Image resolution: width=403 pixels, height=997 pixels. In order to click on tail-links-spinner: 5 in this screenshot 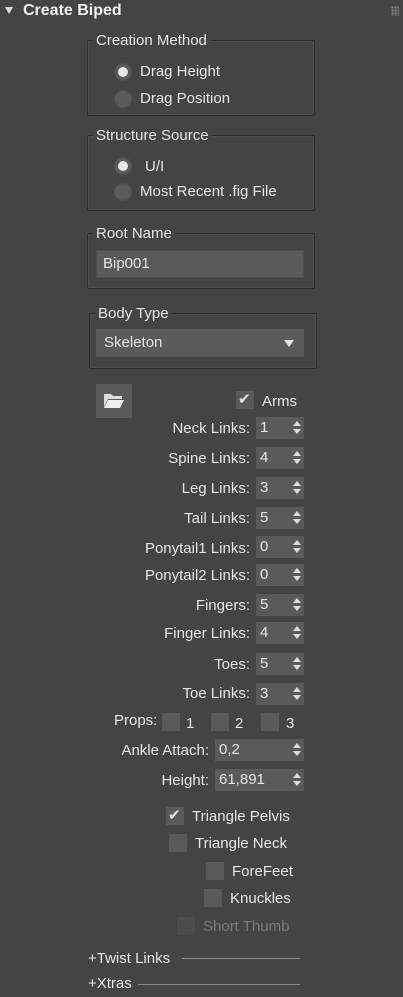, I will do `click(280, 518)`.